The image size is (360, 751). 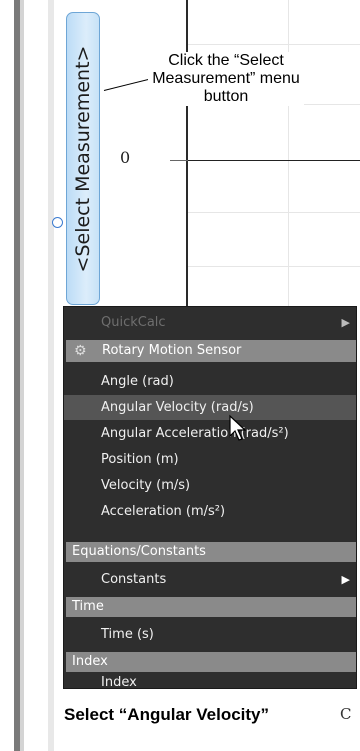 What do you see at coordinates (172, 350) in the screenshot?
I see `menu-item-label: Rotary Motion Sensor` at bounding box center [172, 350].